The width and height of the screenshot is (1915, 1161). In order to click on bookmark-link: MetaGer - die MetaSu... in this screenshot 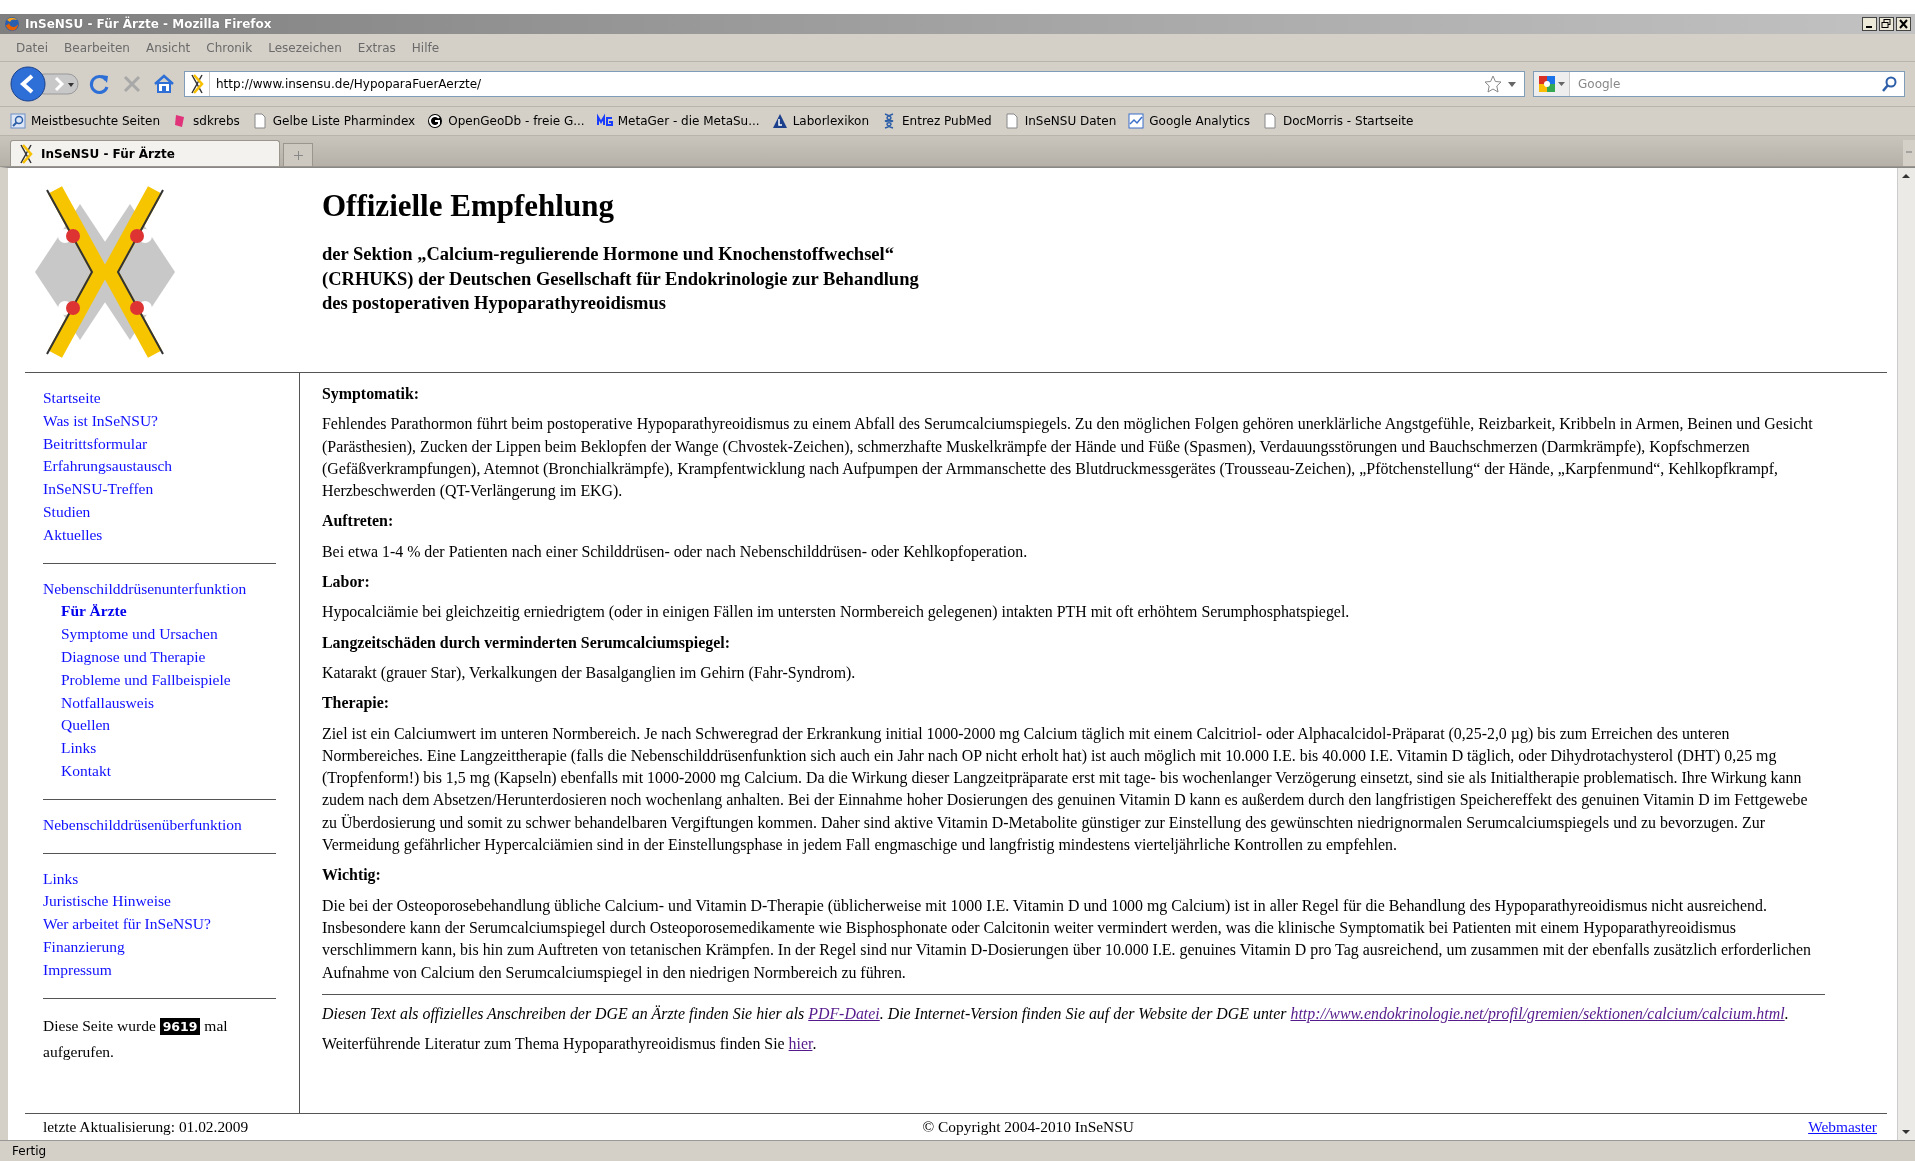, I will do `click(688, 121)`.